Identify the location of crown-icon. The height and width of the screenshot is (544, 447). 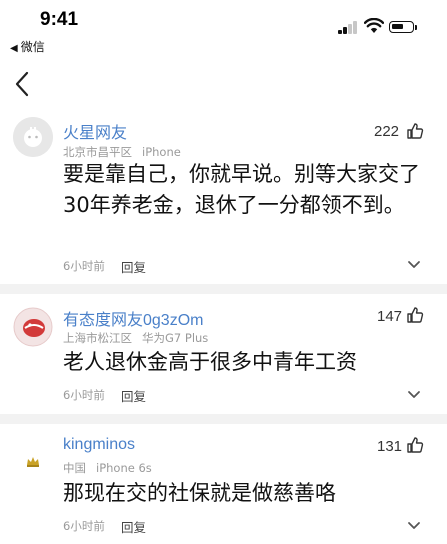
(33, 462).